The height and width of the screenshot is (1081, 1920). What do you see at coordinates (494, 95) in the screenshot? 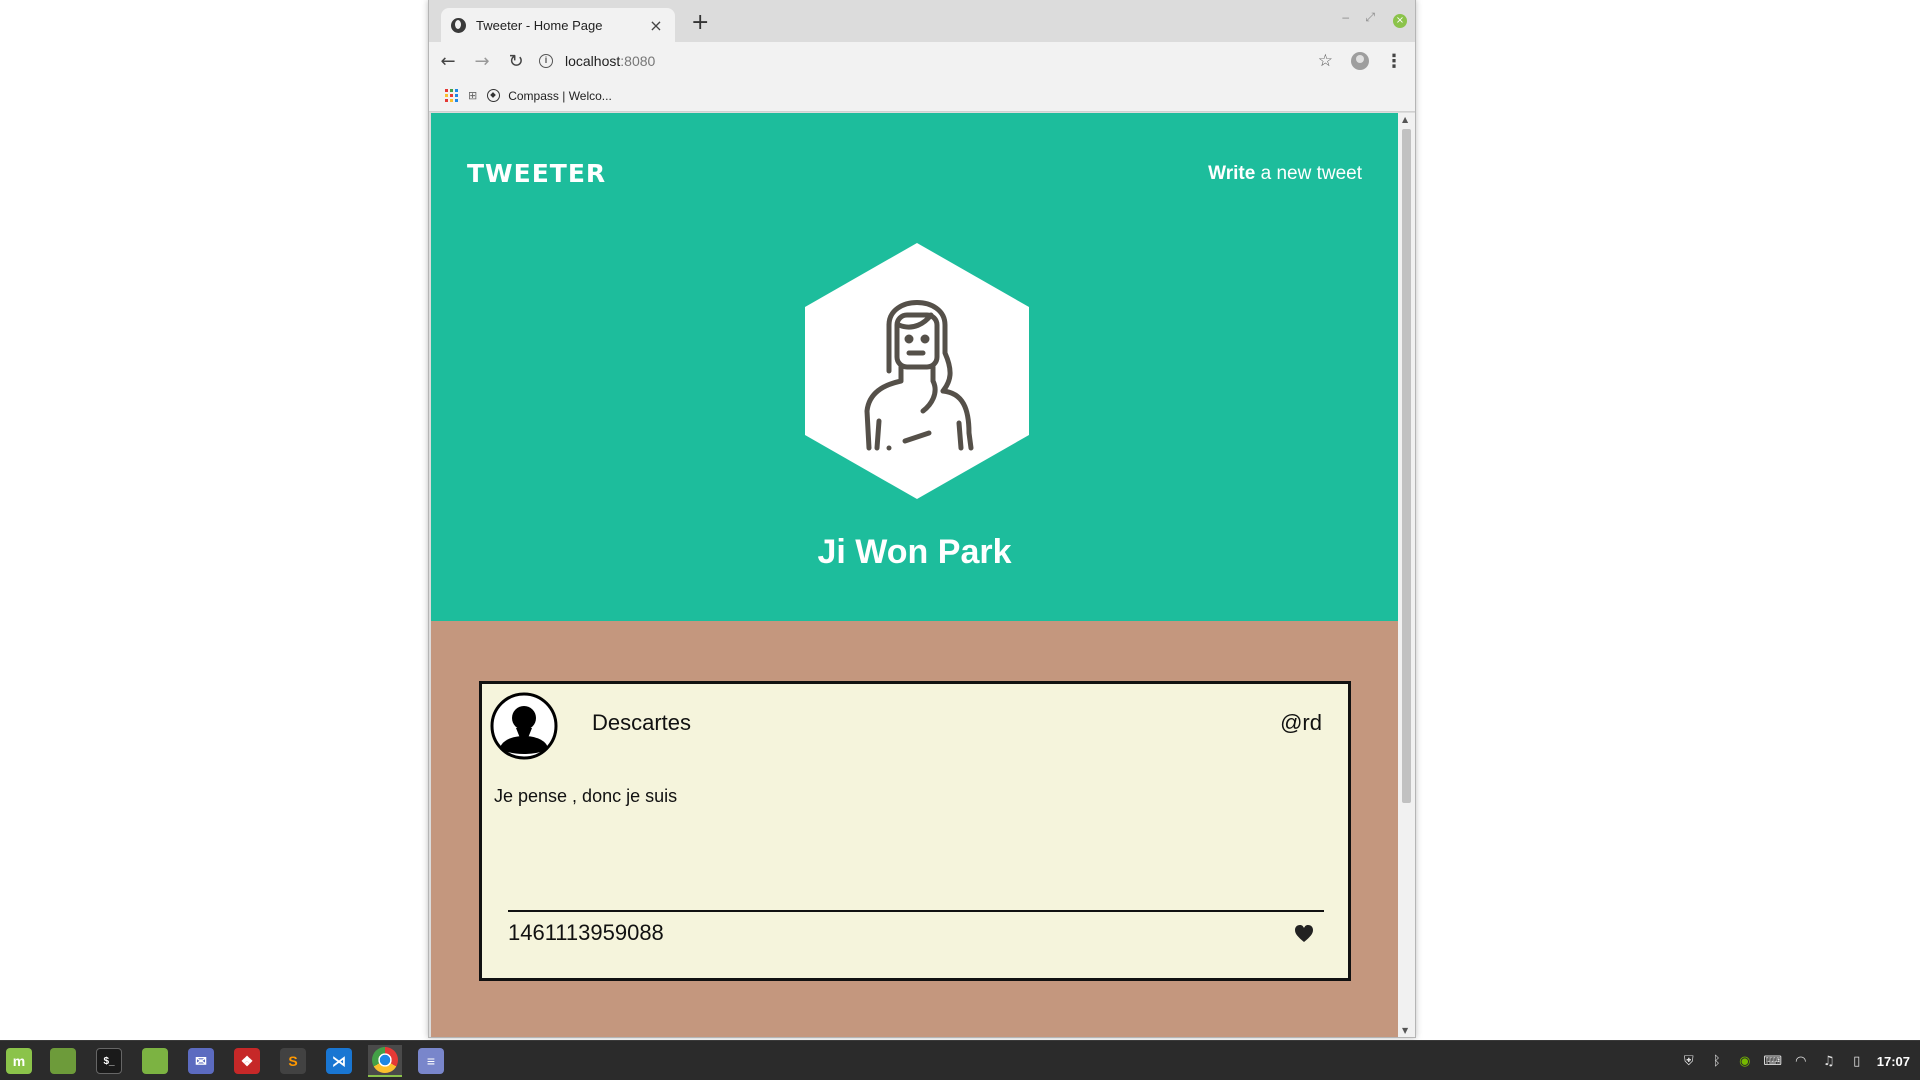
I see `compass-icon` at bounding box center [494, 95].